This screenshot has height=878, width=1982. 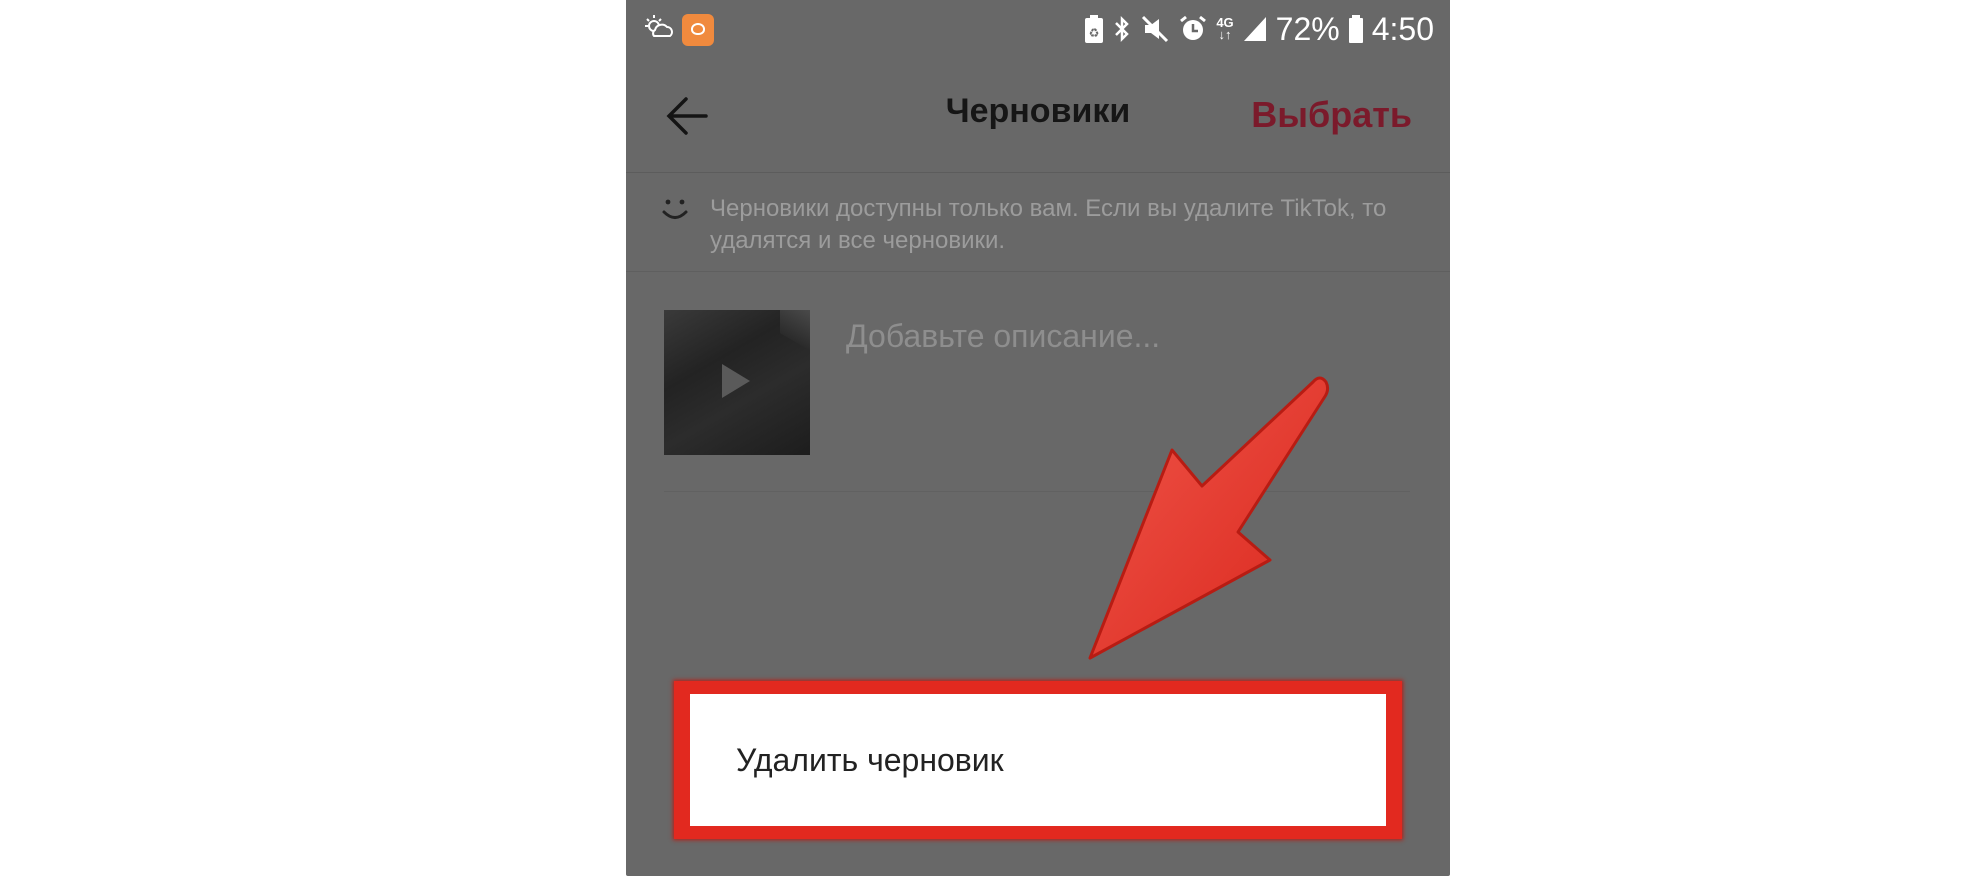 I want to click on pointer-arrow-icon, so click(x=1209, y=518).